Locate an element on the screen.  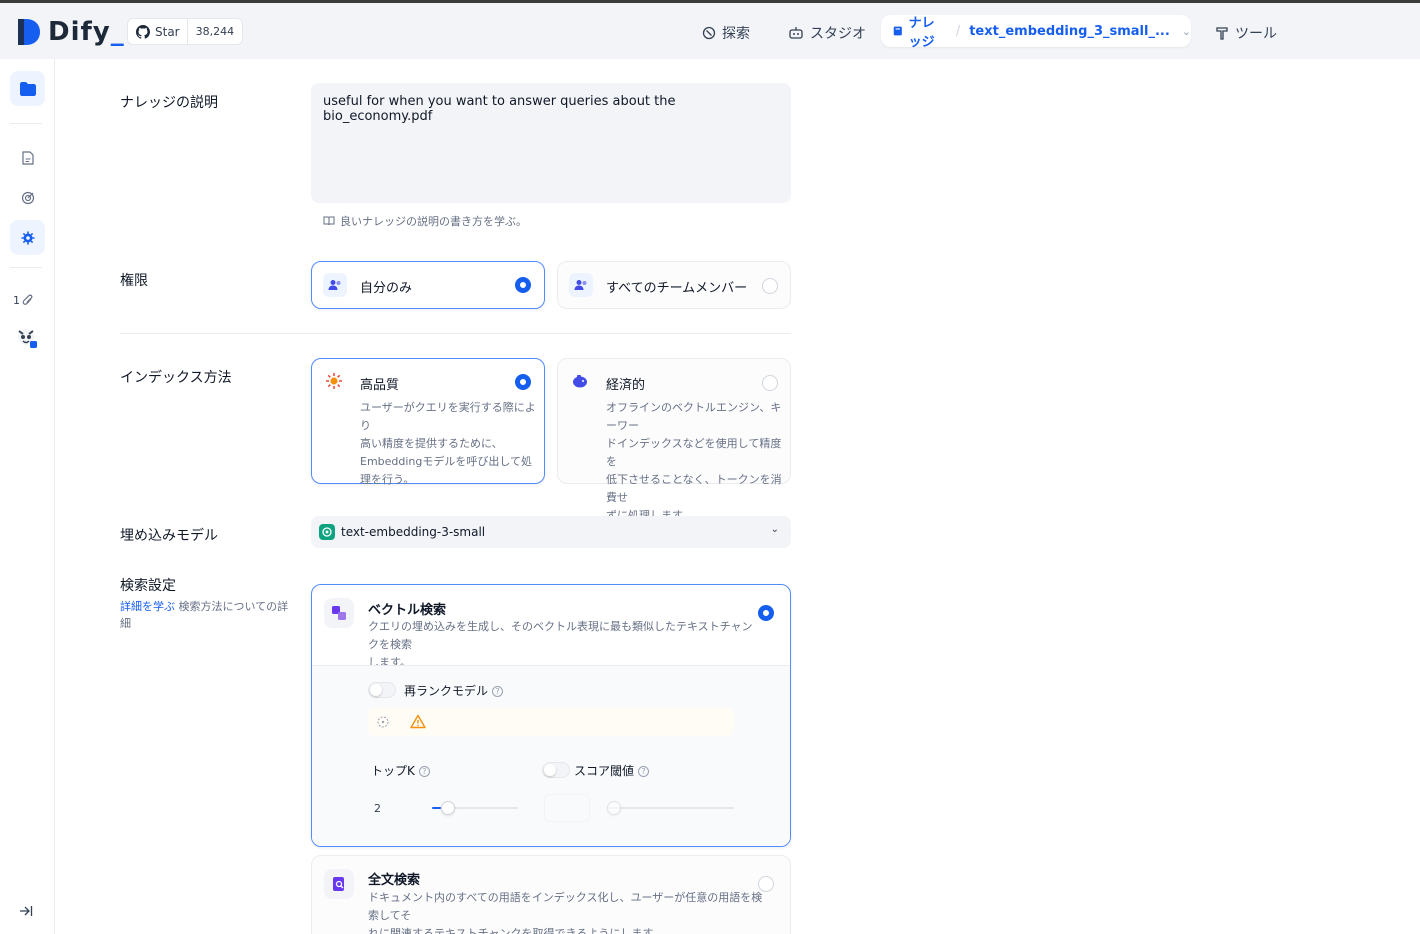
rerank-label: 再ランクモデル? is located at coordinates (454, 690).